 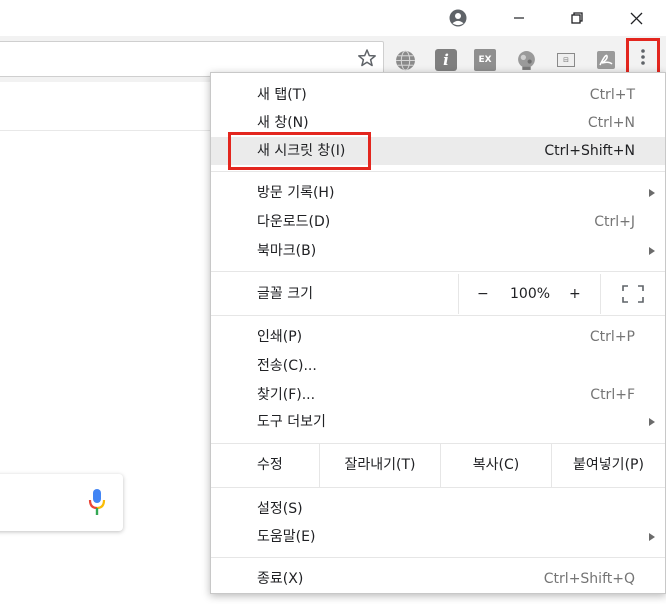 I want to click on extension-globe, so click(x=405, y=60).